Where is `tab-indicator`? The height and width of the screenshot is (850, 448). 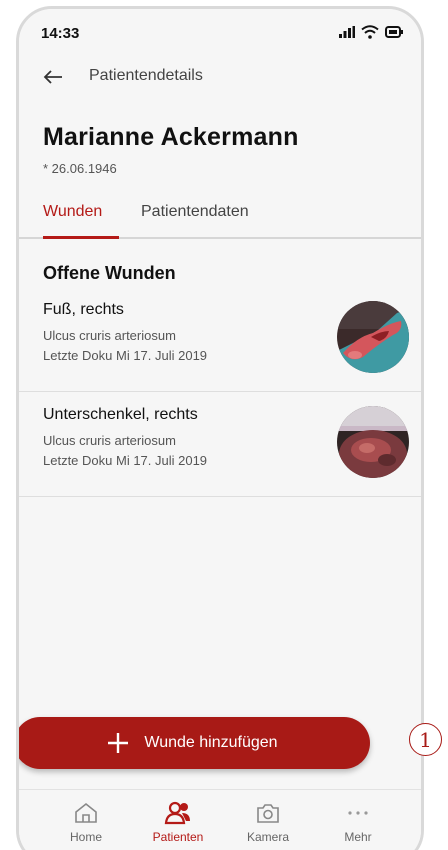
tab-indicator is located at coordinates (81, 237).